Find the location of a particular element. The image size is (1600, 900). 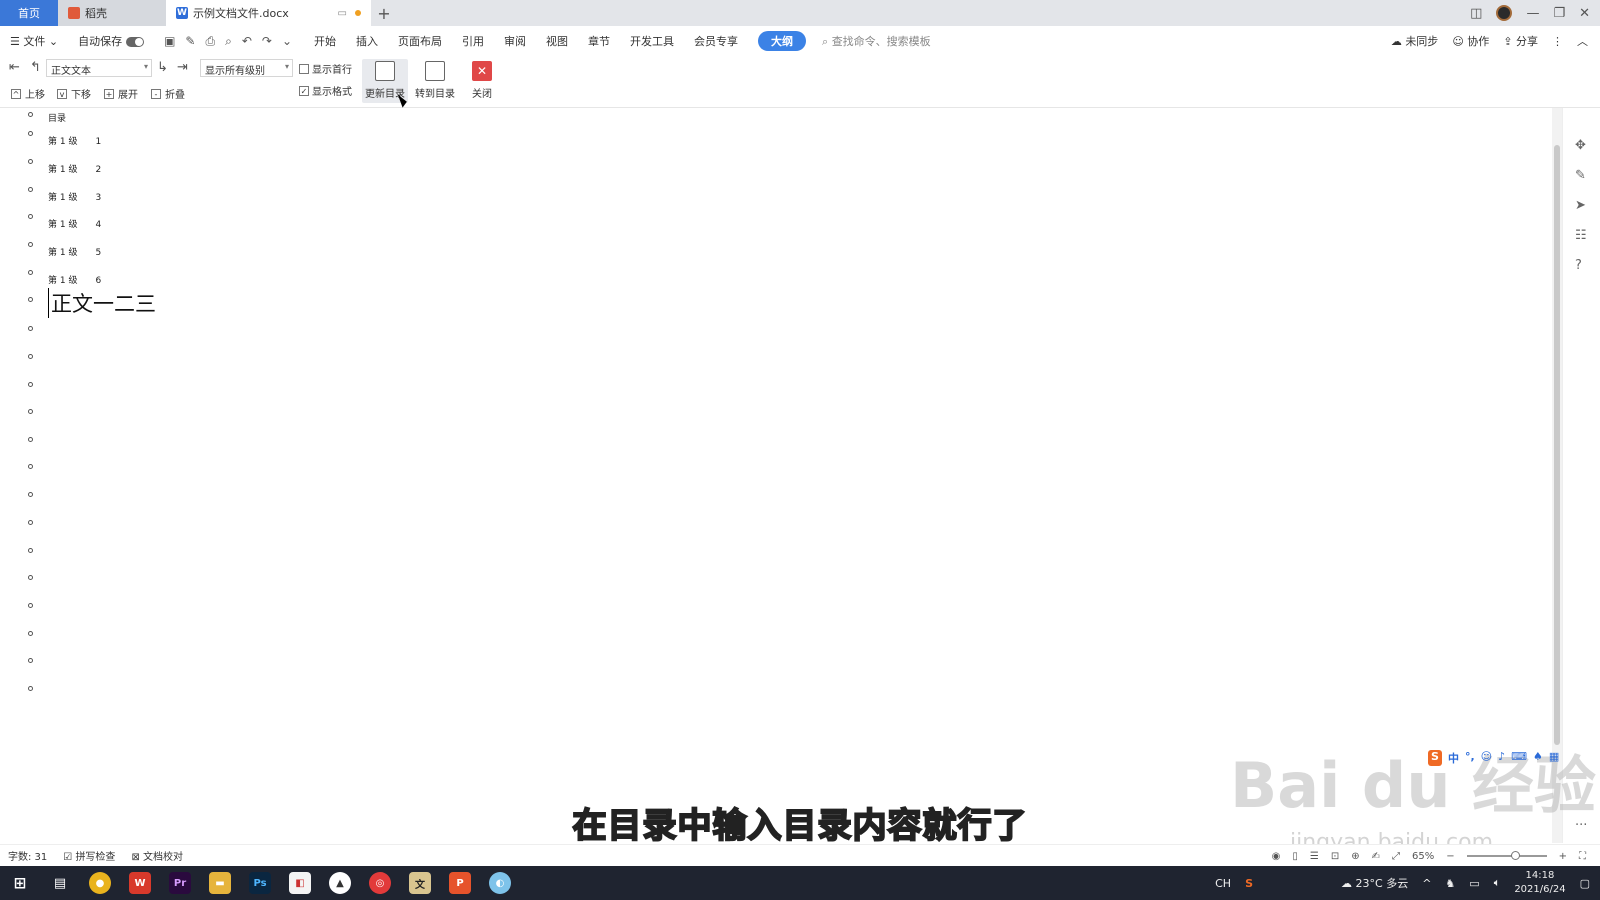

undo-icon: ↶ is located at coordinates (247, 41).